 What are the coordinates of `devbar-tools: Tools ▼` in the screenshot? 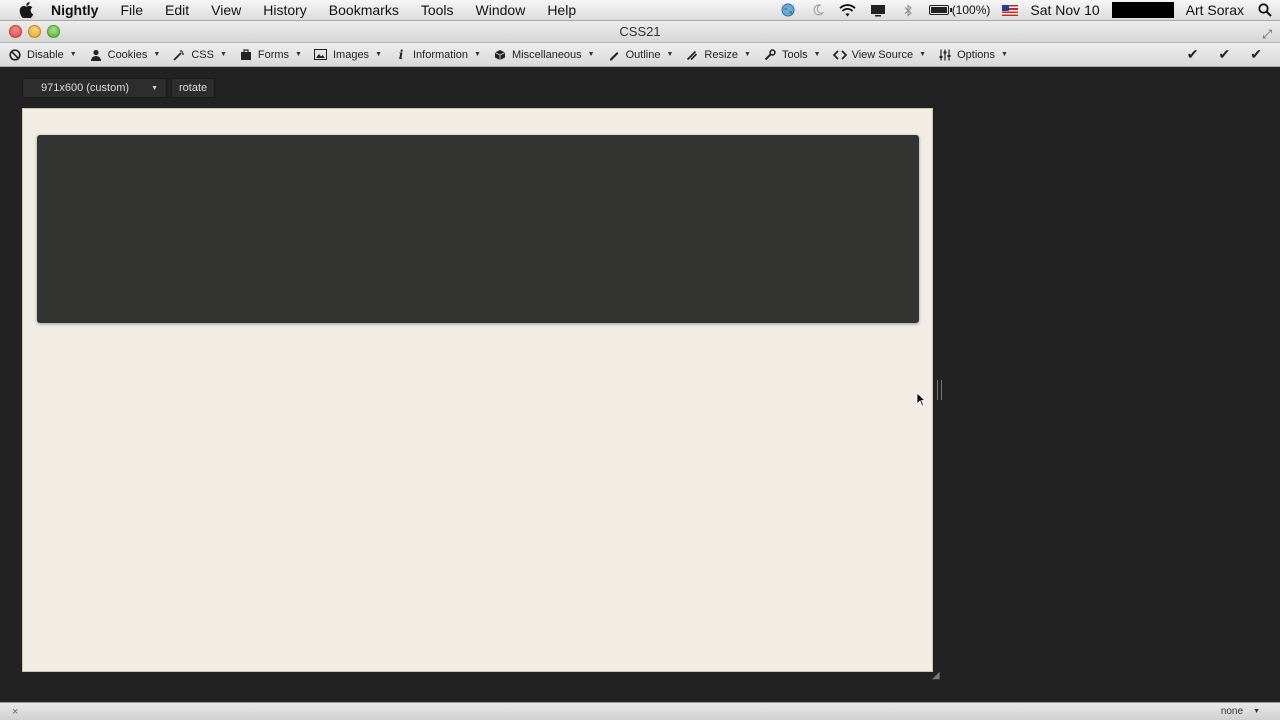 It's located at (794, 55).